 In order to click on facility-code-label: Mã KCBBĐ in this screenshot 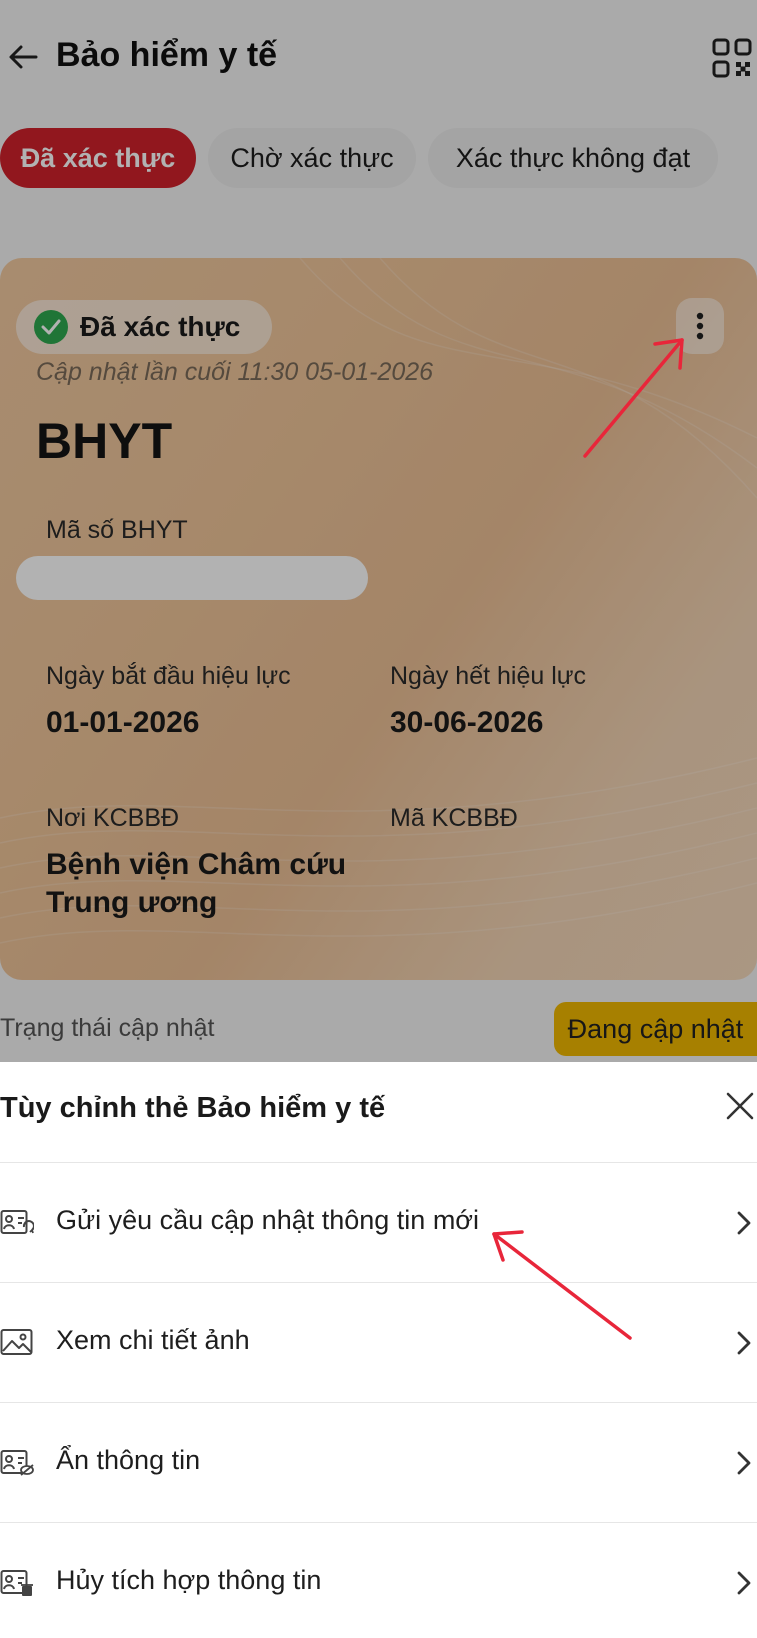, I will do `click(454, 818)`.